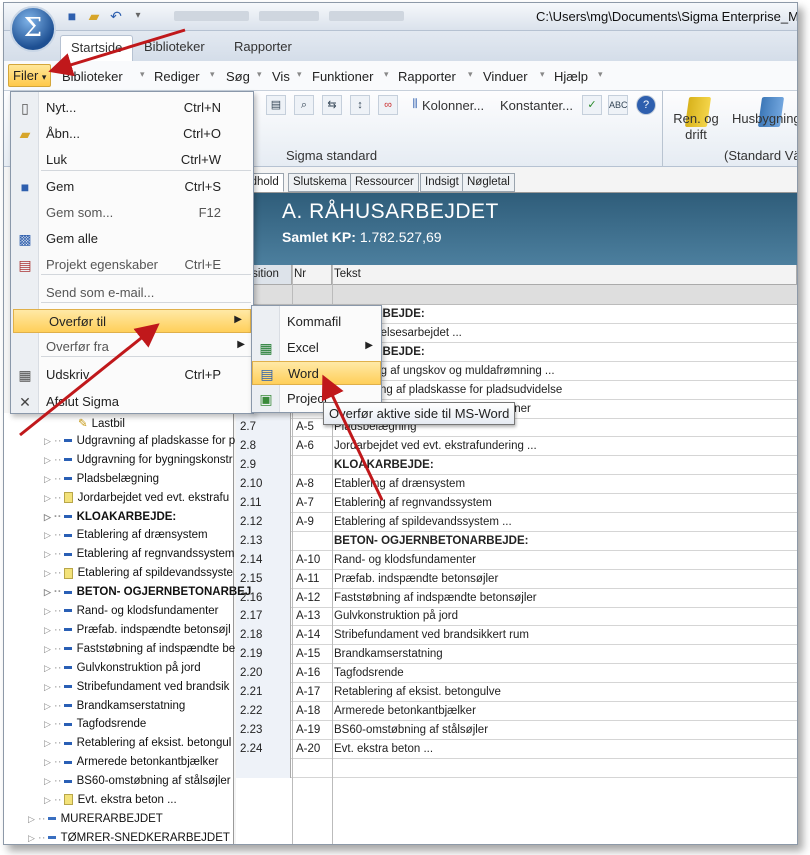  What do you see at coordinates (516, 730) in the screenshot?
I see `table-row: 2.23 A-19 BS60-omstøbning af stålsøjler` at bounding box center [516, 730].